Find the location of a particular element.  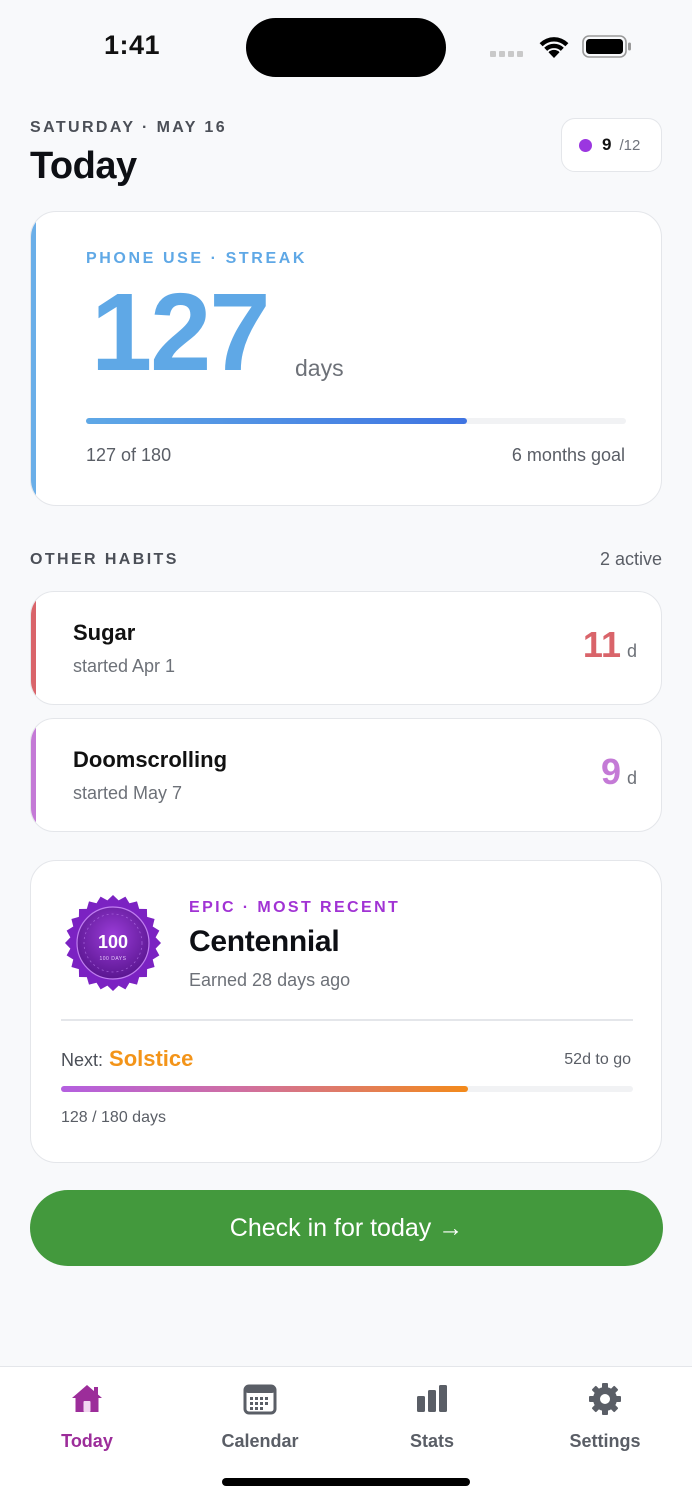

tab-label: Calendar is located at coordinates (260, 1441).